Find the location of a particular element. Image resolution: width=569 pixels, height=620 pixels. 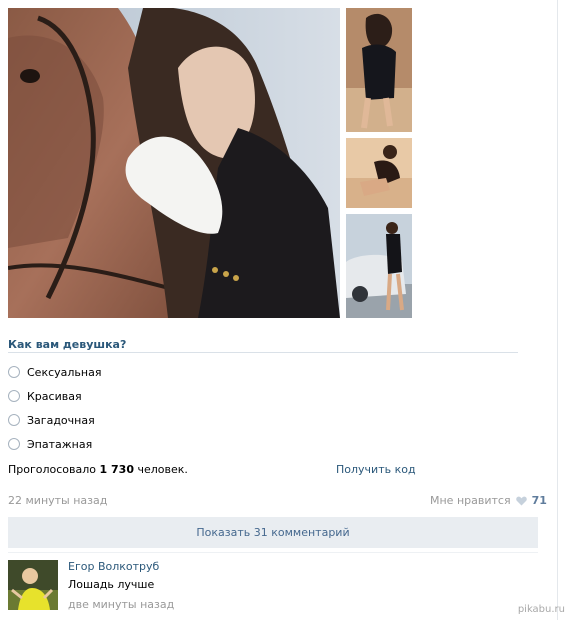

avatar is located at coordinates (33, 585).